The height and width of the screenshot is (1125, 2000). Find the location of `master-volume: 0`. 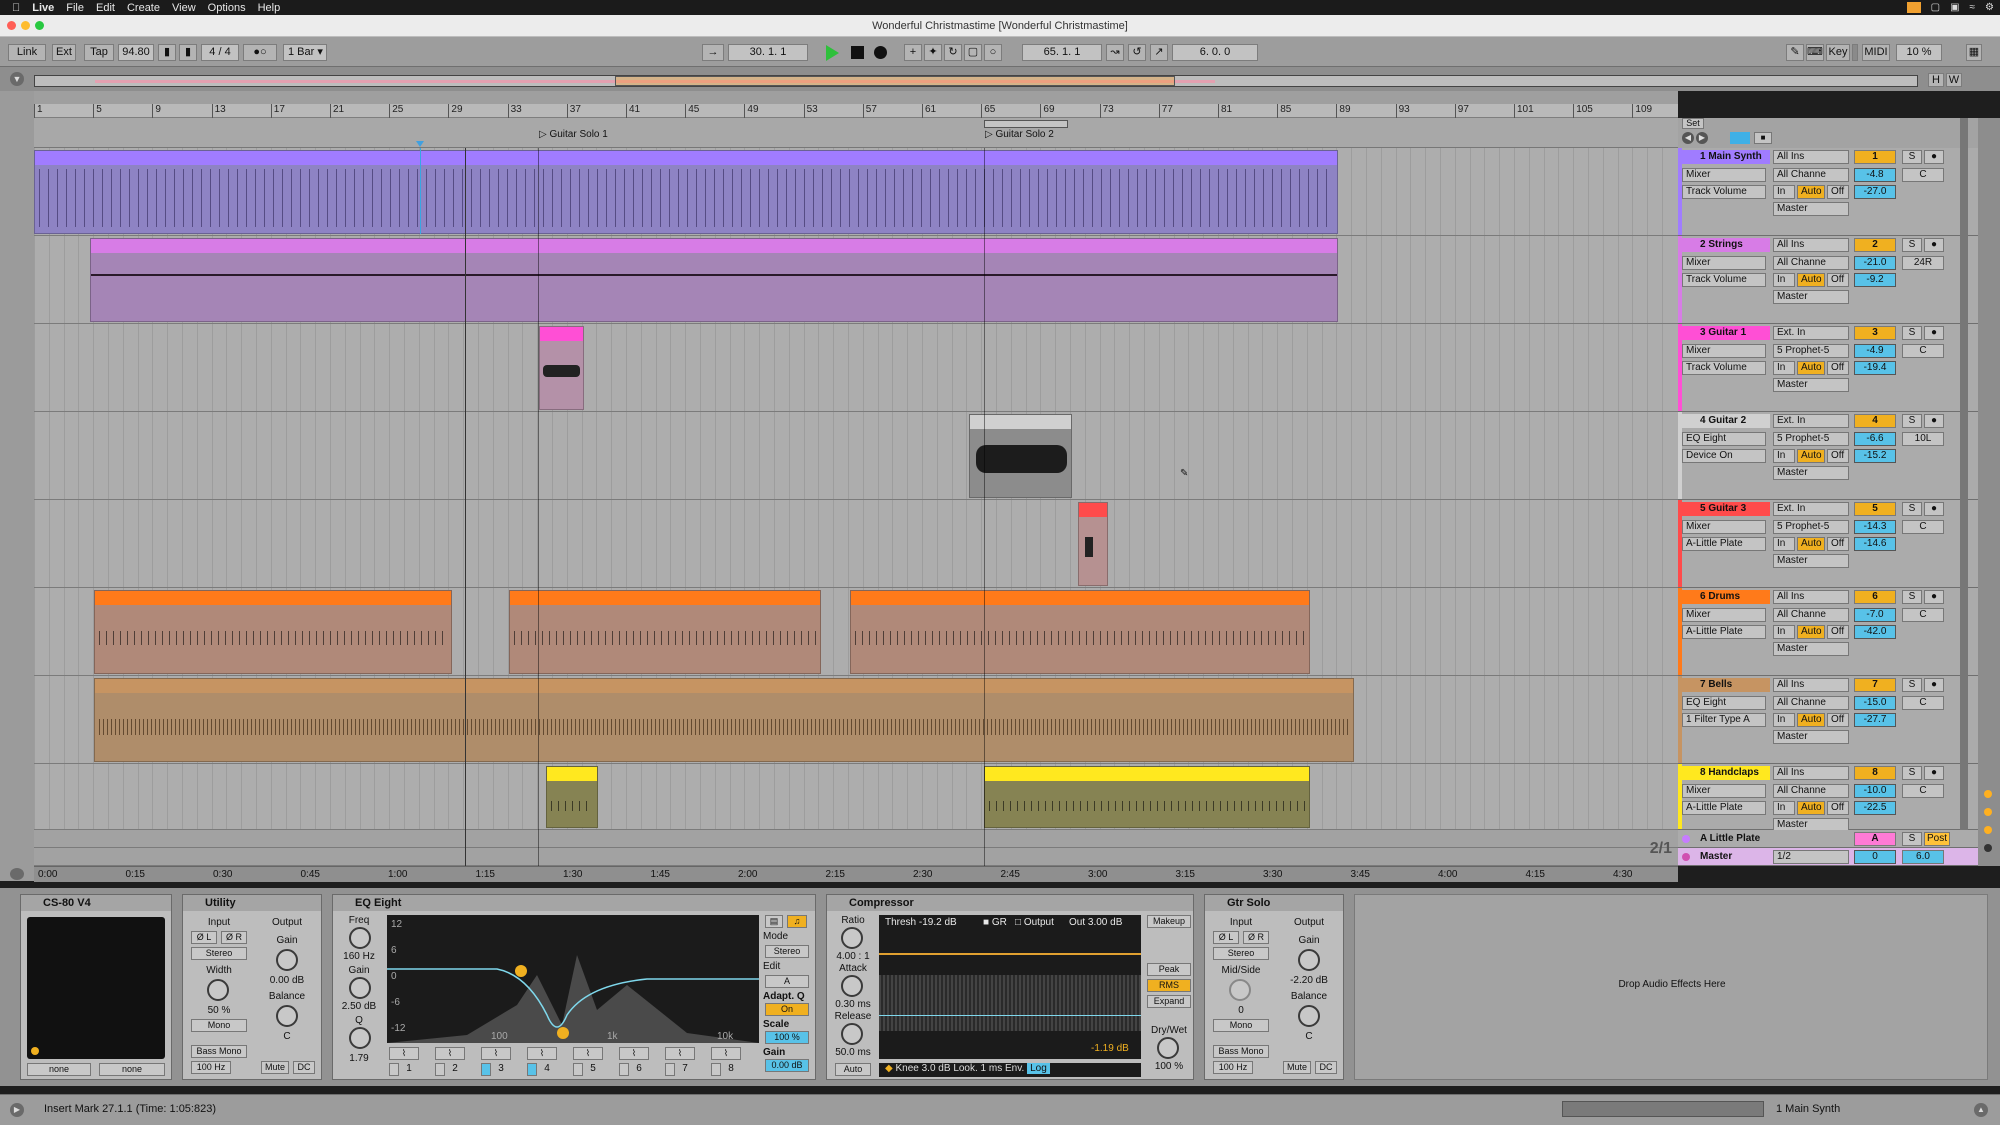

master-volume: 0 is located at coordinates (1875, 857).